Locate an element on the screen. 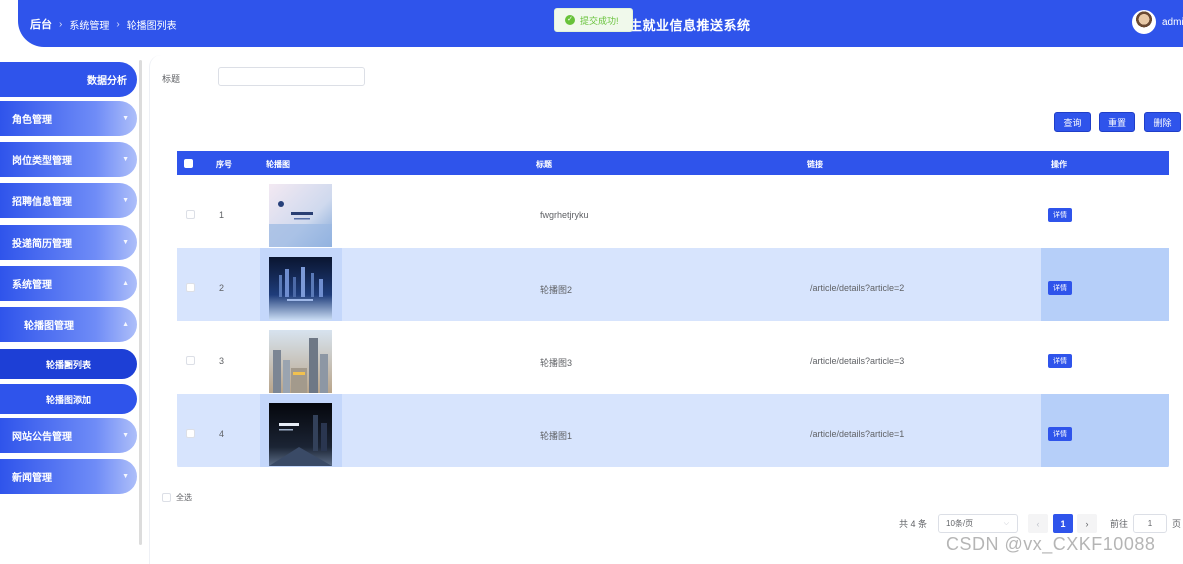 This screenshot has width=1183, height=564. sidebar-item-job-types: 岗位类型管理 ▼ is located at coordinates (68, 159).